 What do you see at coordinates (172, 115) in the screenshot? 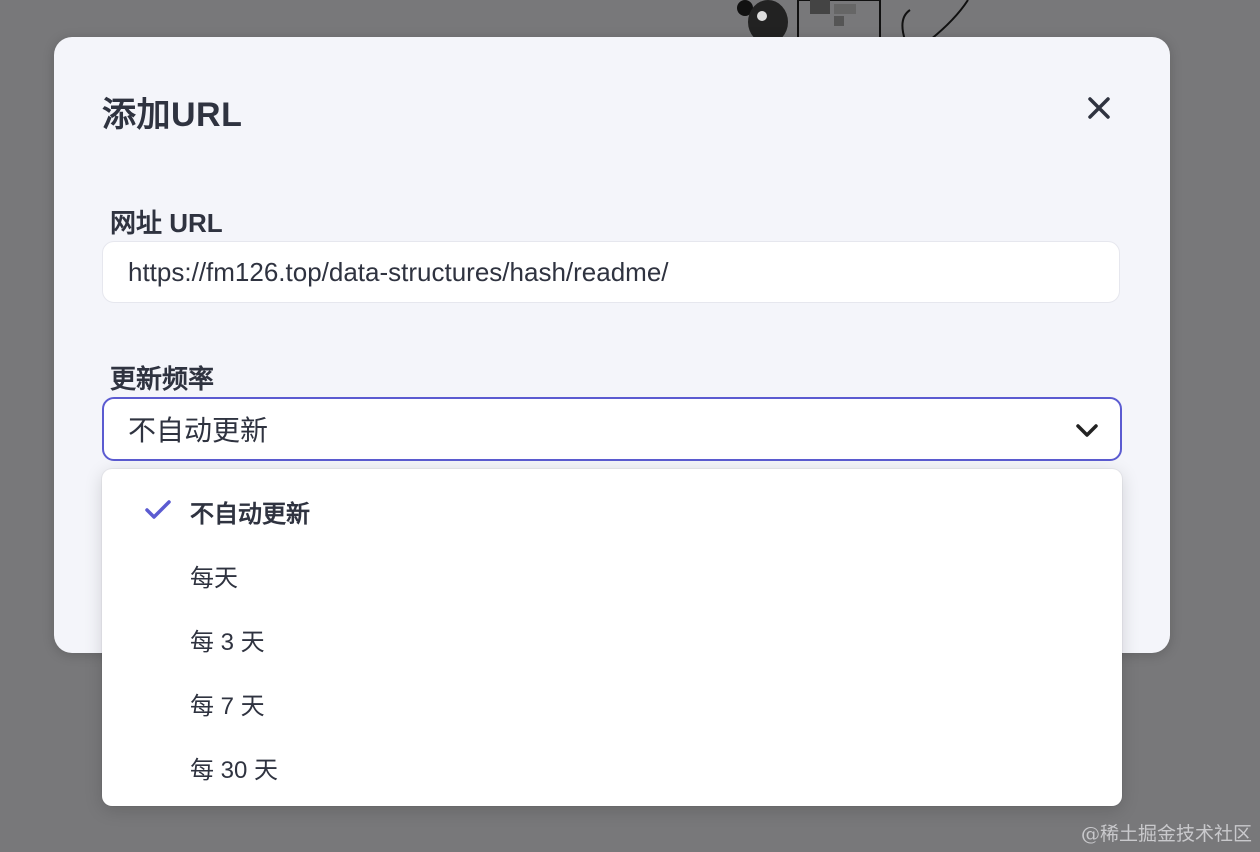
I see `dialog-title: 添加URL` at bounding box center [172, 115].